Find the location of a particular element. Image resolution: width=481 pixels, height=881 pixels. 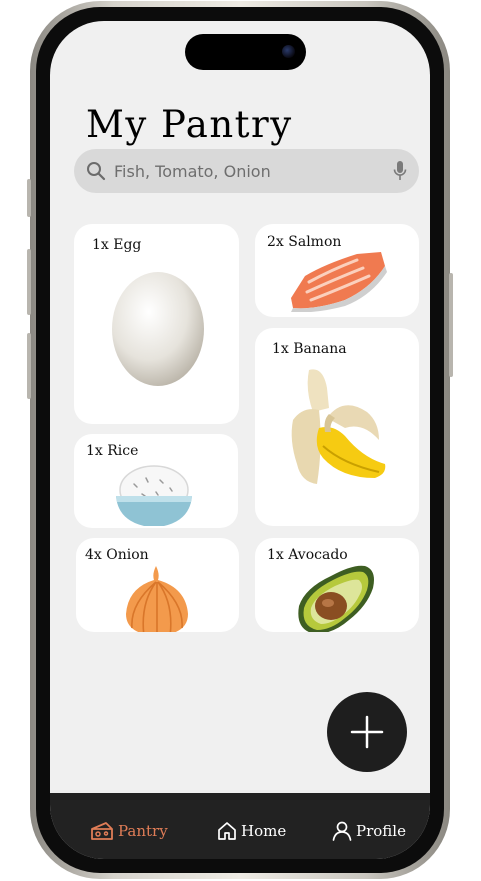

banana-icon is located at coordinates (338, 426).